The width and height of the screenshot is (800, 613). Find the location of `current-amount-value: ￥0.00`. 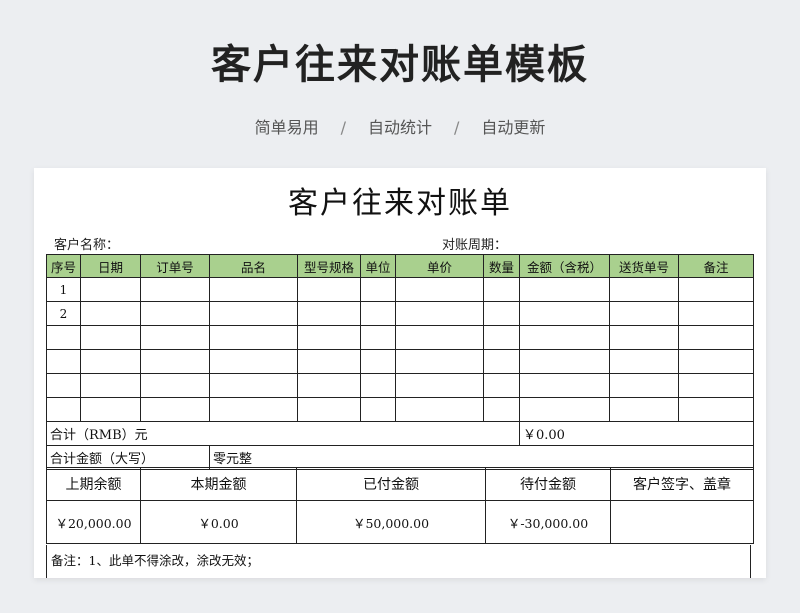

current-amount-value: ￥0.00 is located at coordinates (218, 522).